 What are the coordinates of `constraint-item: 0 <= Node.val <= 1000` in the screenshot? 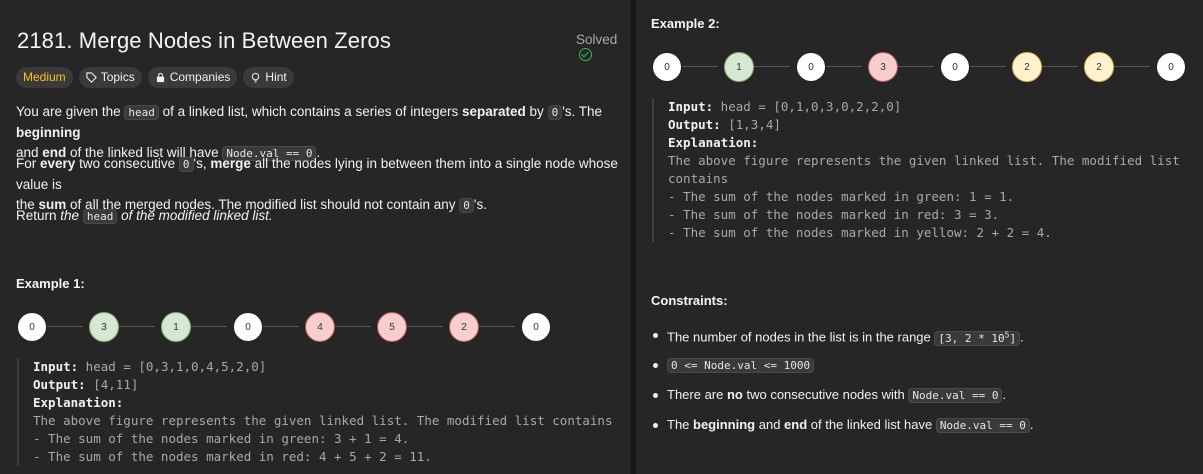 It's located at (922, 370).